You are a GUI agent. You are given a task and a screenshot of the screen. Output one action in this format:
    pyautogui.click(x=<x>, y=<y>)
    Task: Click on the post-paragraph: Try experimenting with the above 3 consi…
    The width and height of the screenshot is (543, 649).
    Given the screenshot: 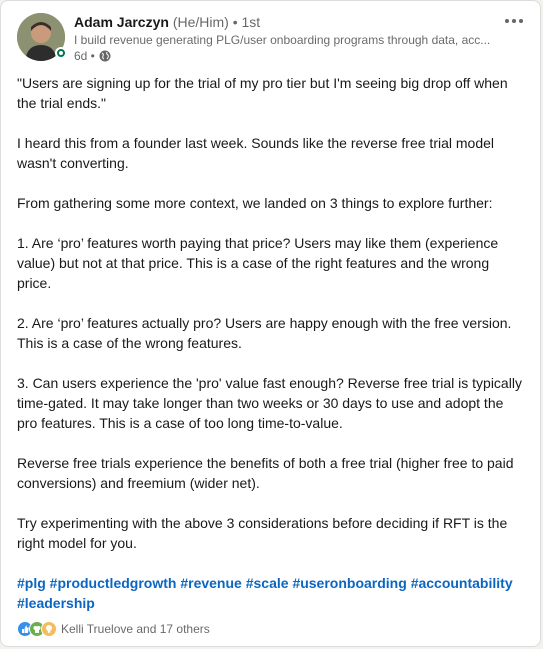 What is the action you would take?
    pyautogui.click(x=262, y=533)
    